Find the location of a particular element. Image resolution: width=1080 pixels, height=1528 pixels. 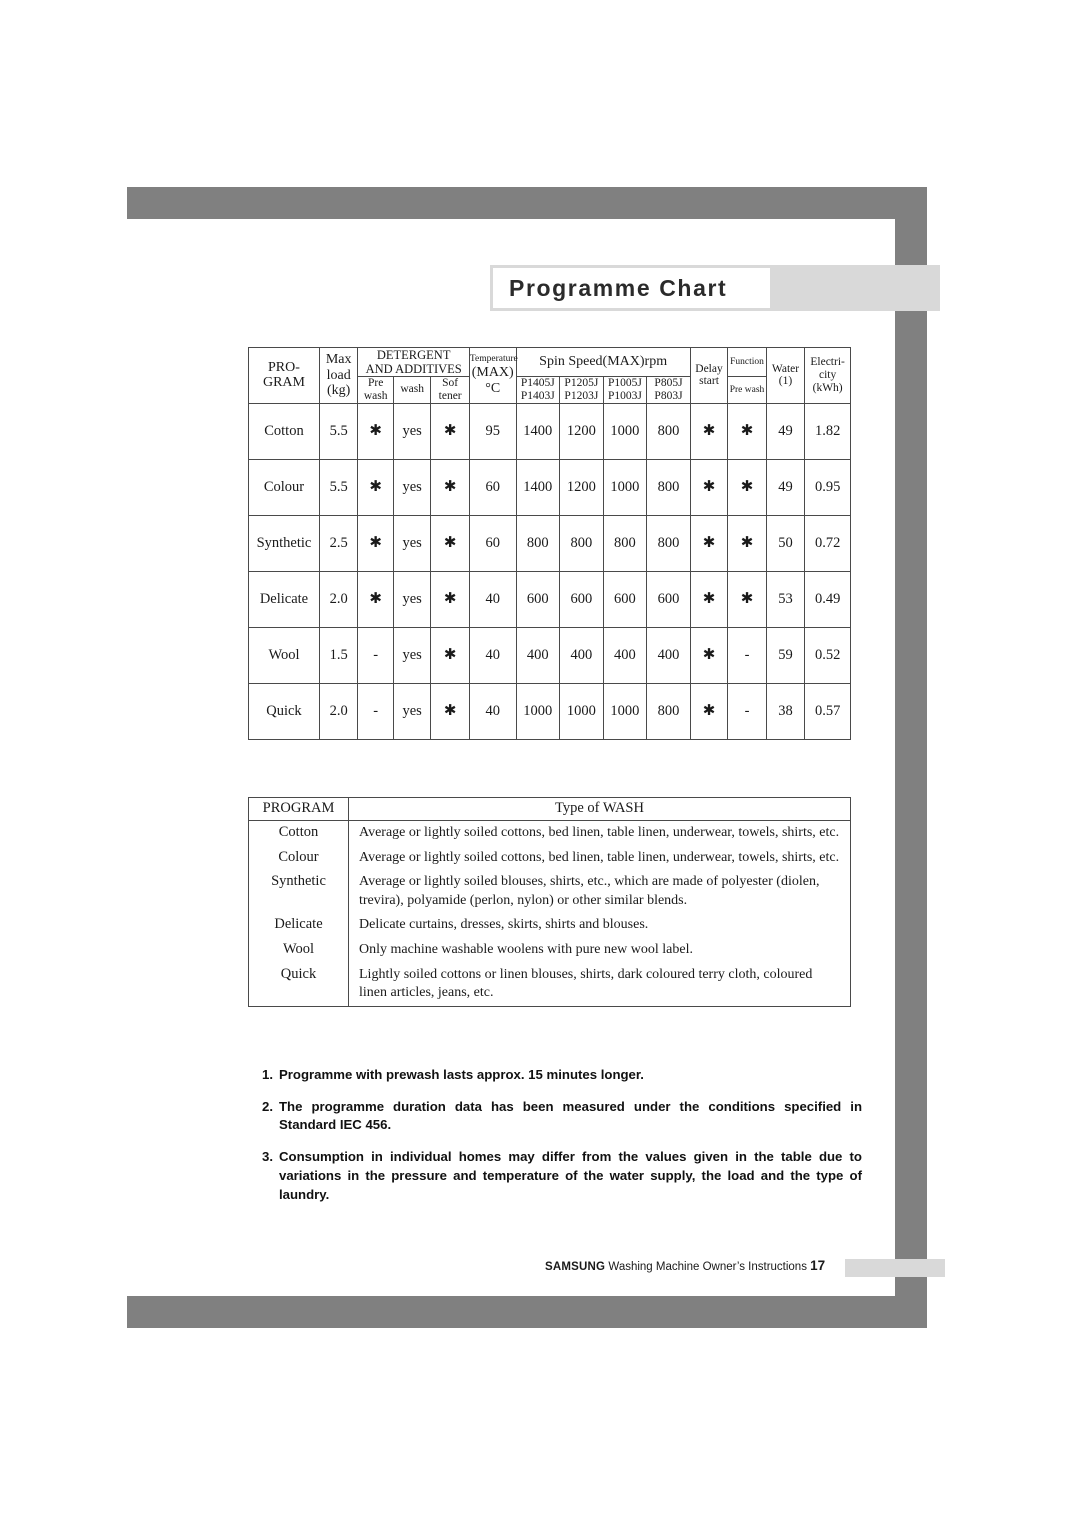

header-spin-model-line2: P1403J is located at coordinates (537, 395).